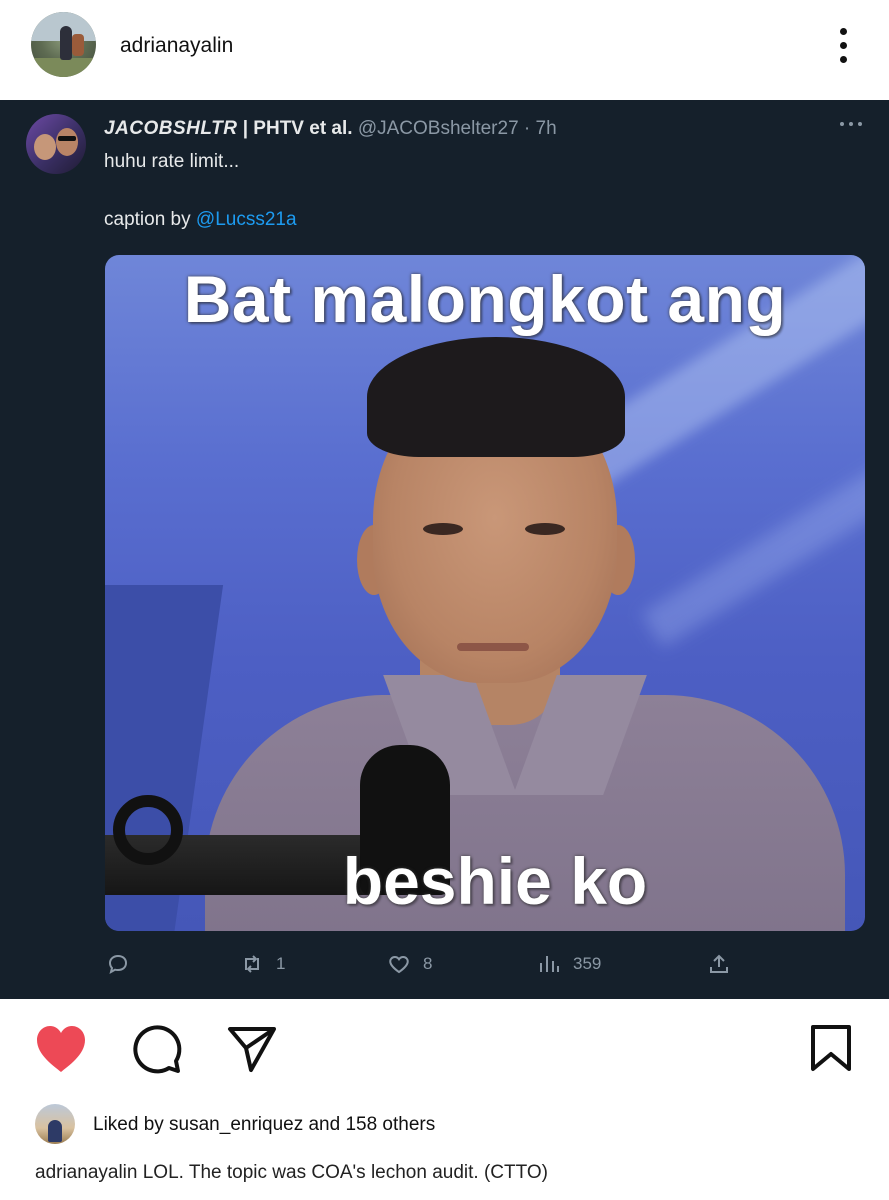 The height and width of the screenshot is (1200, 889). I want to click on comment-icon, so click(157, 1049).